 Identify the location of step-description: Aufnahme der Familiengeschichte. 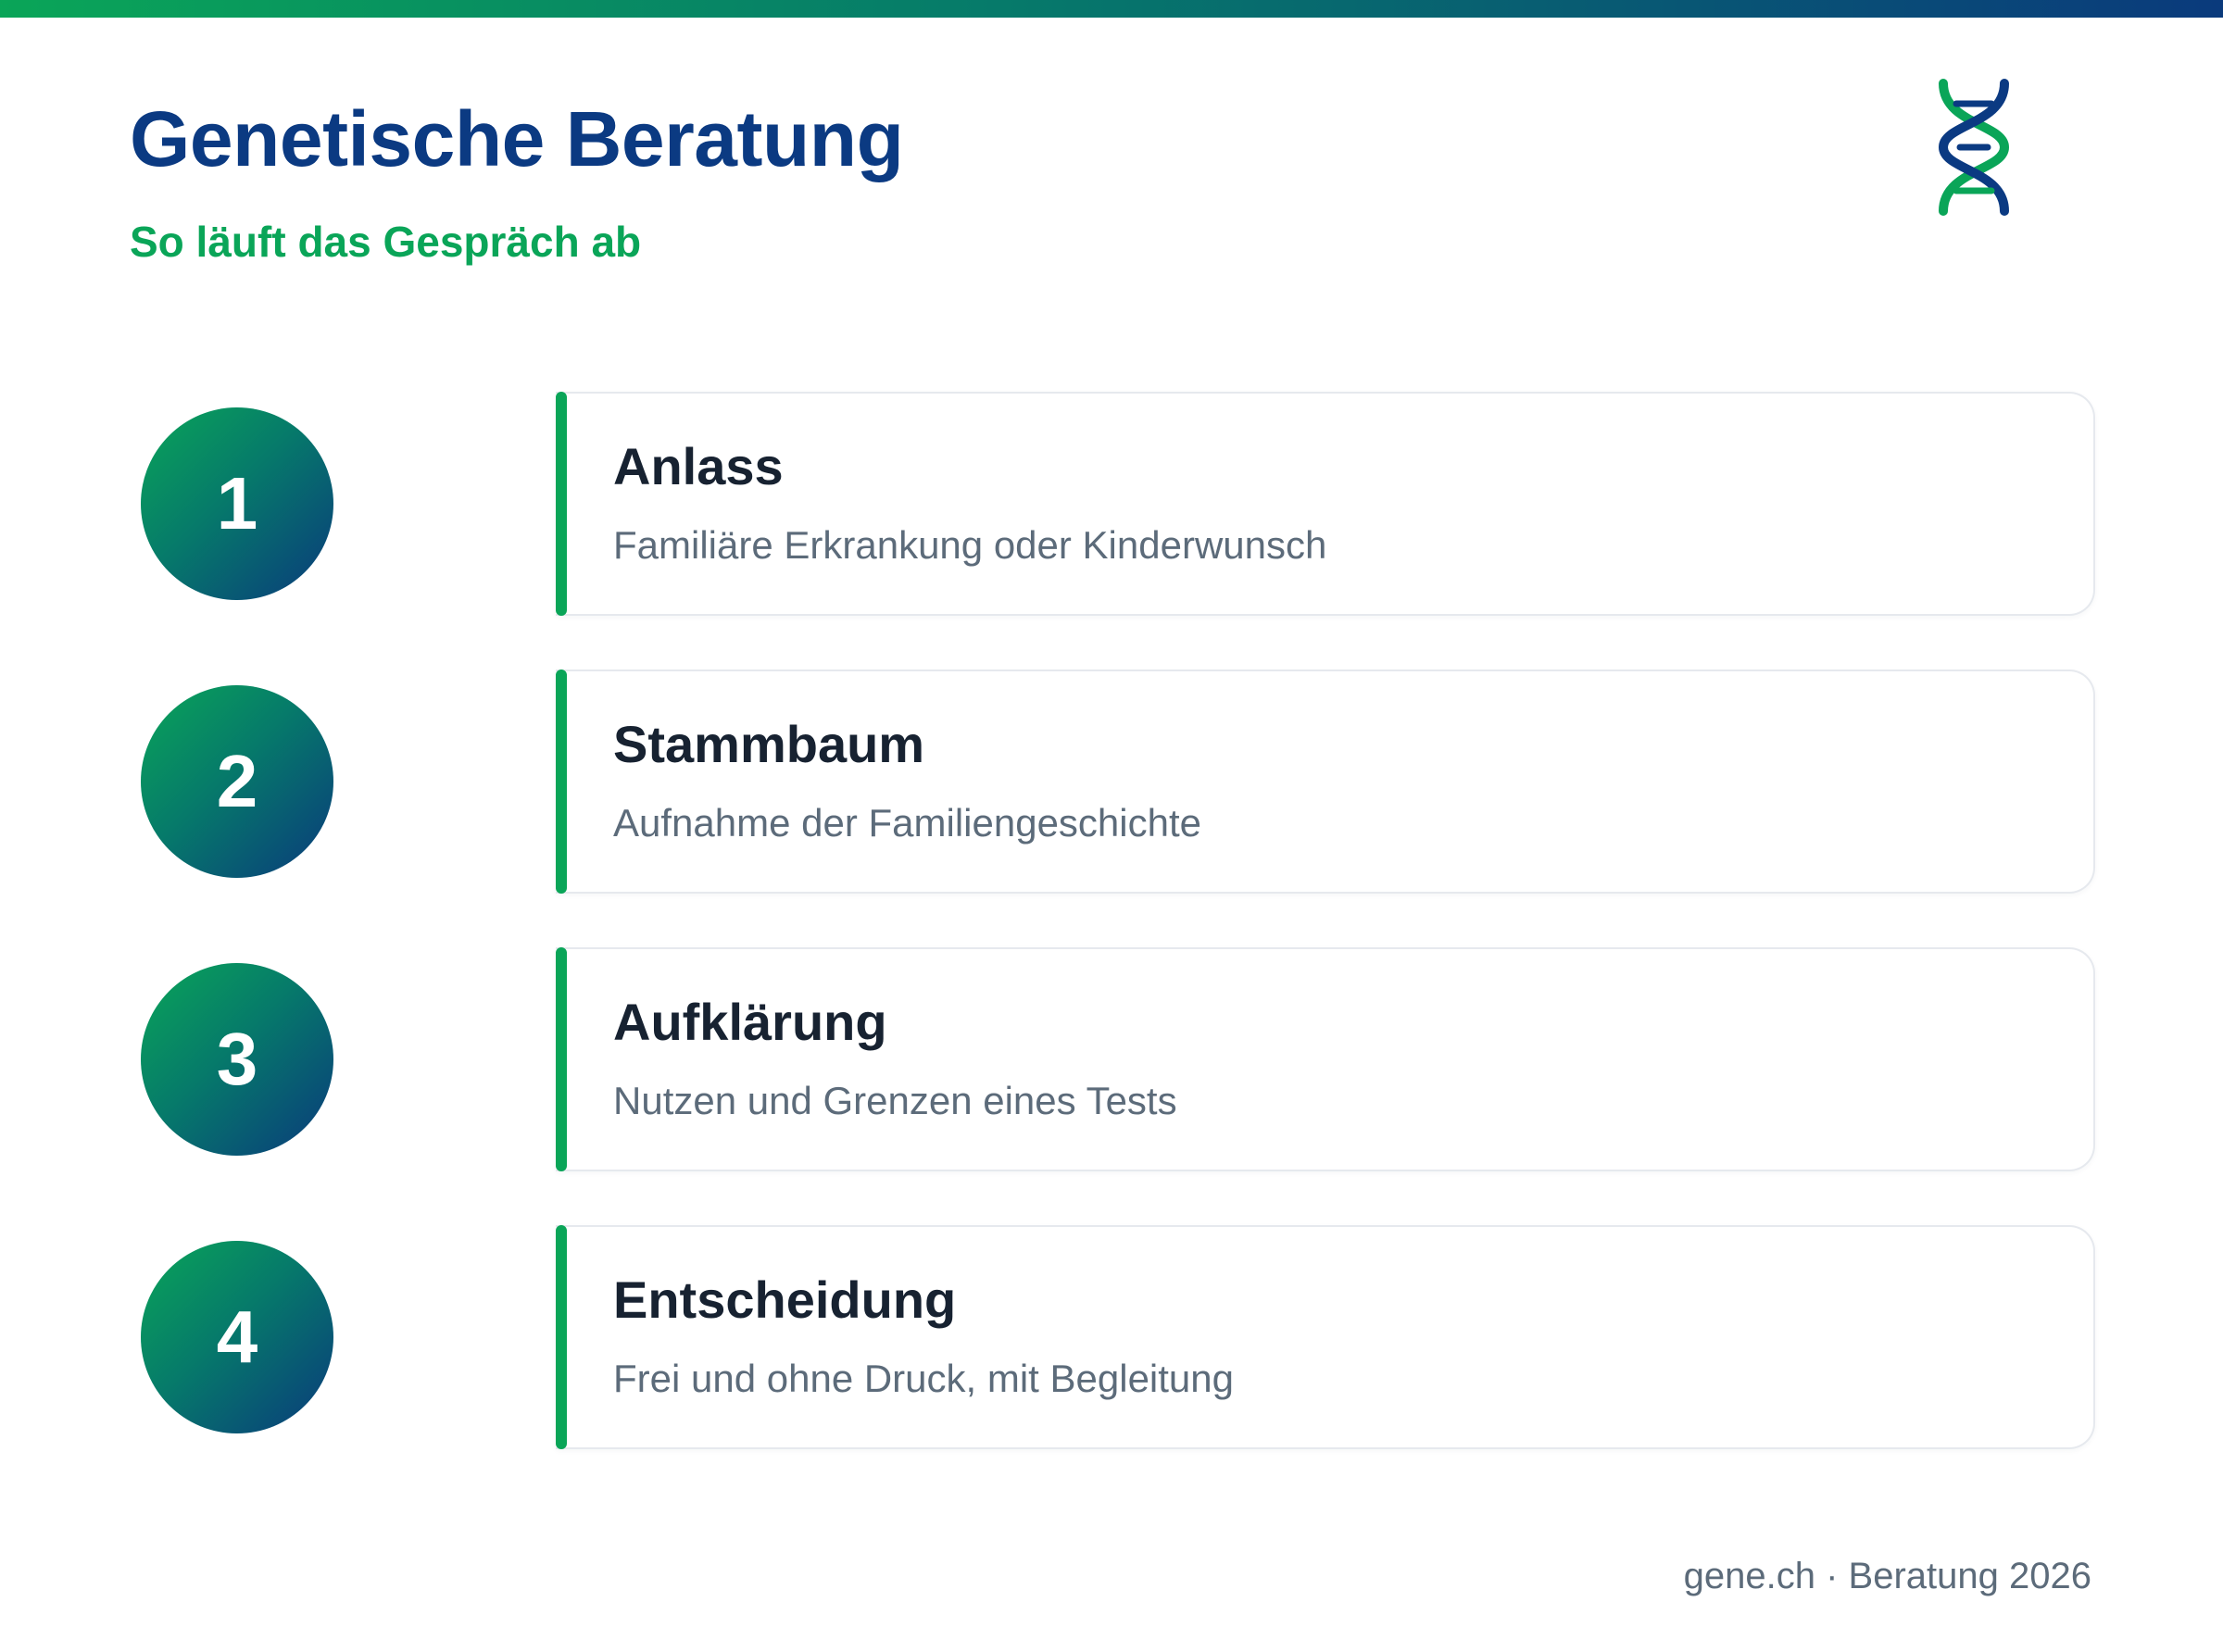
(907, 823).